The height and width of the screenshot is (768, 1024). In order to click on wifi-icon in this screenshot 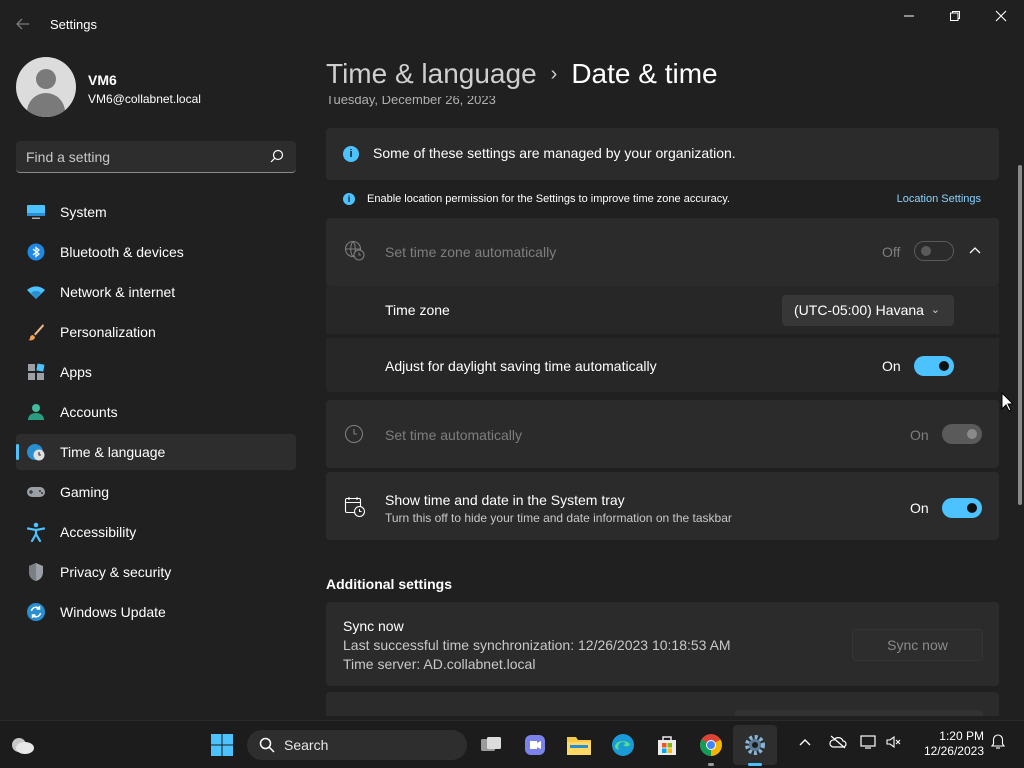, I will do `click(36, 292)`.